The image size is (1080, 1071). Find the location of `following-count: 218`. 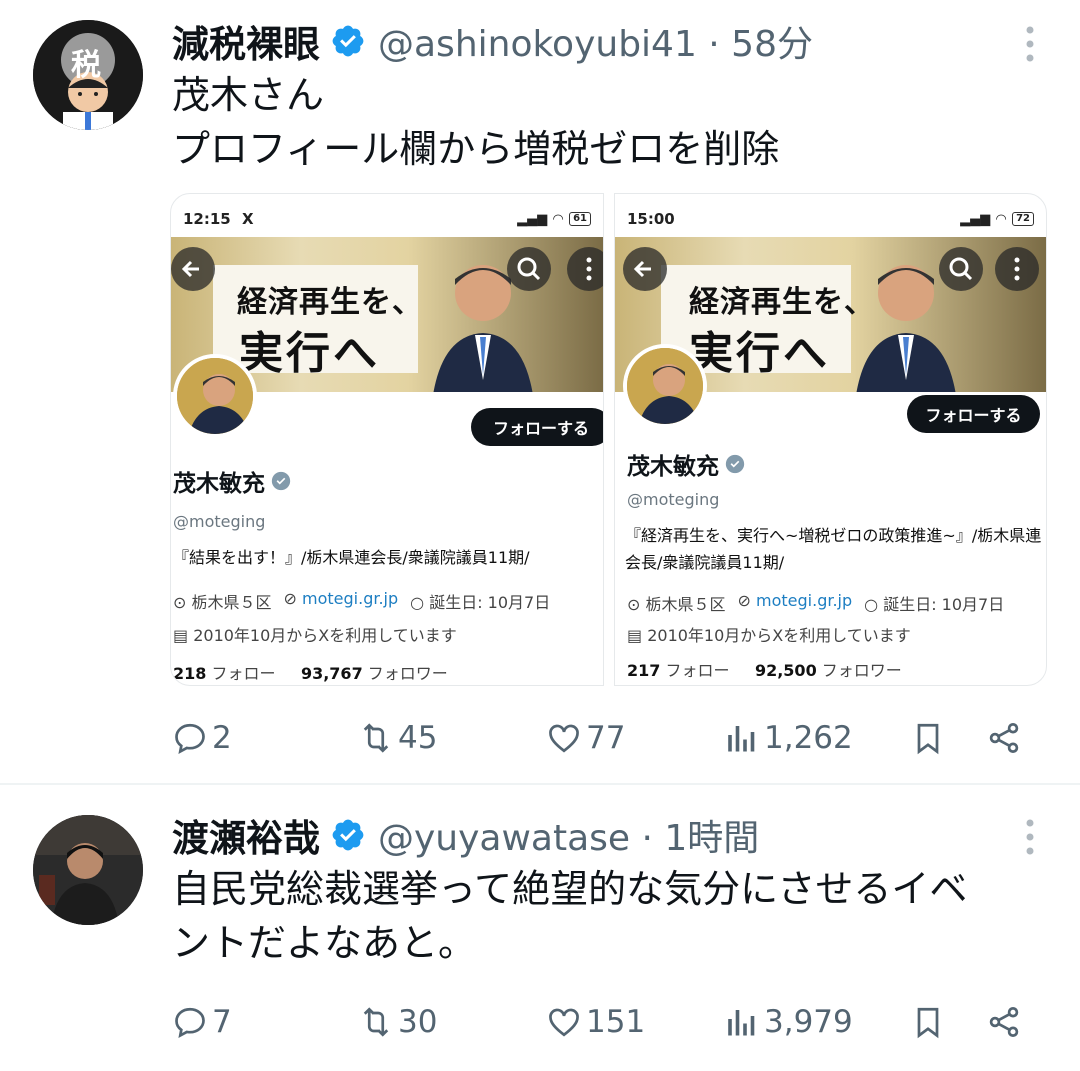

following-count: 218 is located at coordinates (190, 673).